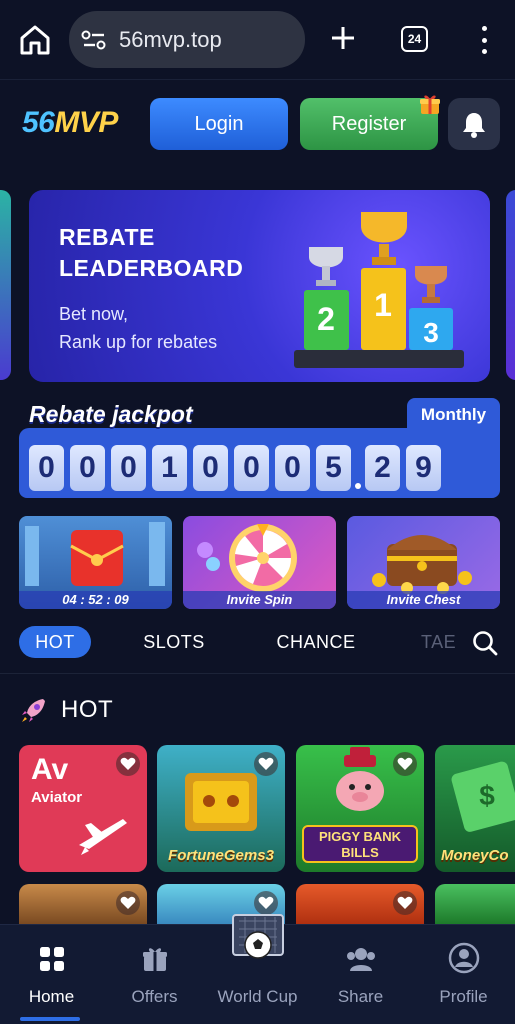  Describe the element at coordinates (221, 808) in the screenshot. I see `game-card-fortune-gems: FortuneGems3` at that location.